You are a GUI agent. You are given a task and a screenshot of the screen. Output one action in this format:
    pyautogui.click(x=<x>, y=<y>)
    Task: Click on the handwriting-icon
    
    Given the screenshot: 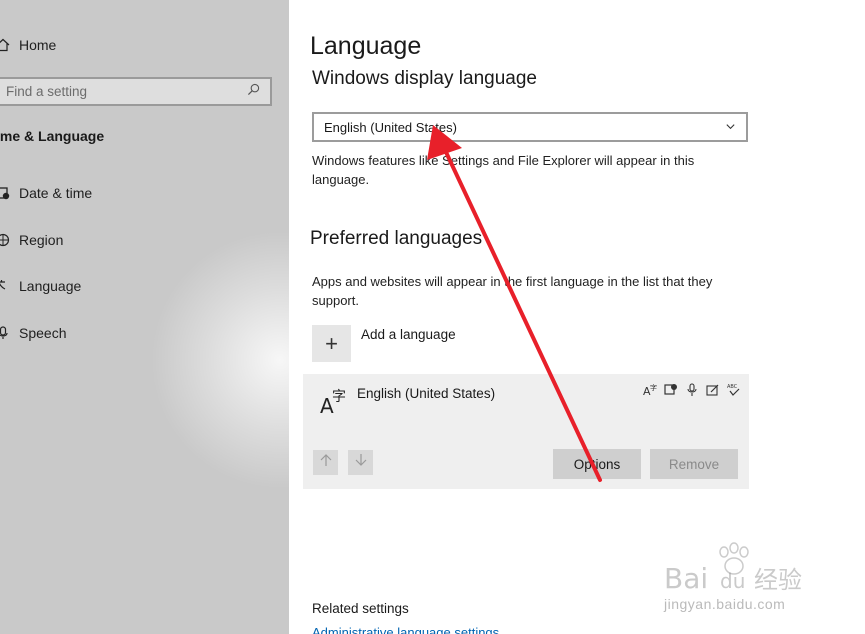 What is the action you would take?
    pyautogui.click(x=713, y=390)
    